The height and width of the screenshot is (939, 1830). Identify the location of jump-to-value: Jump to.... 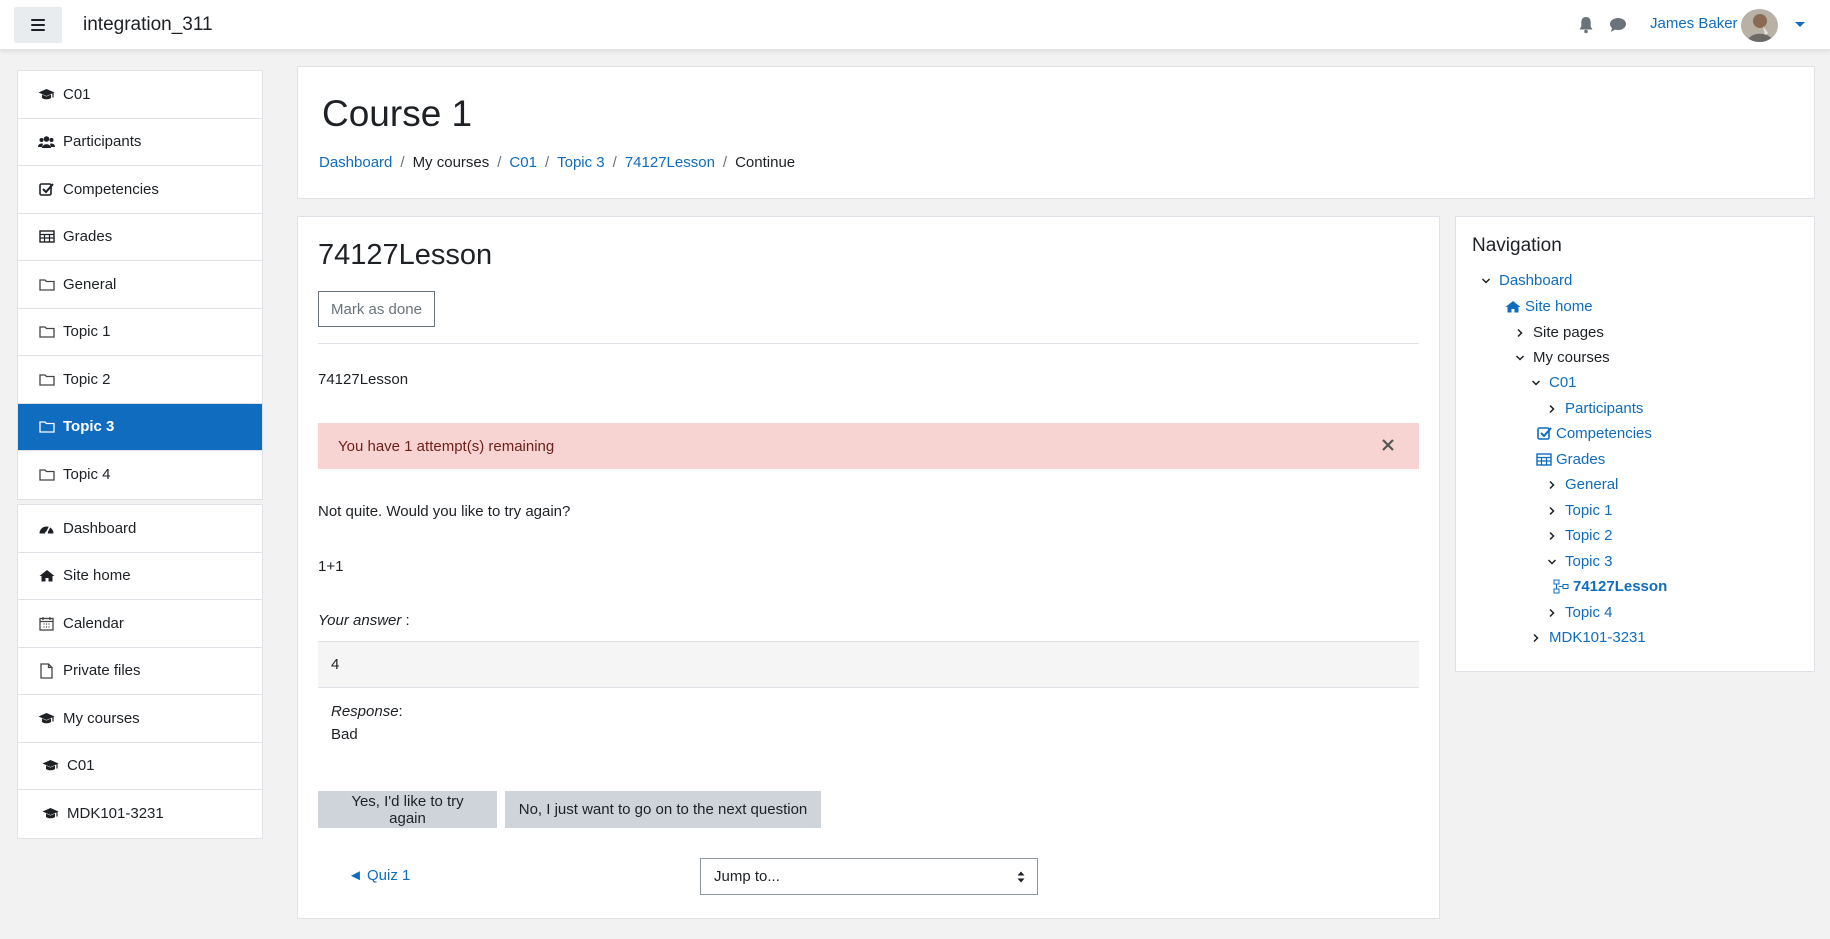
(747, 876).